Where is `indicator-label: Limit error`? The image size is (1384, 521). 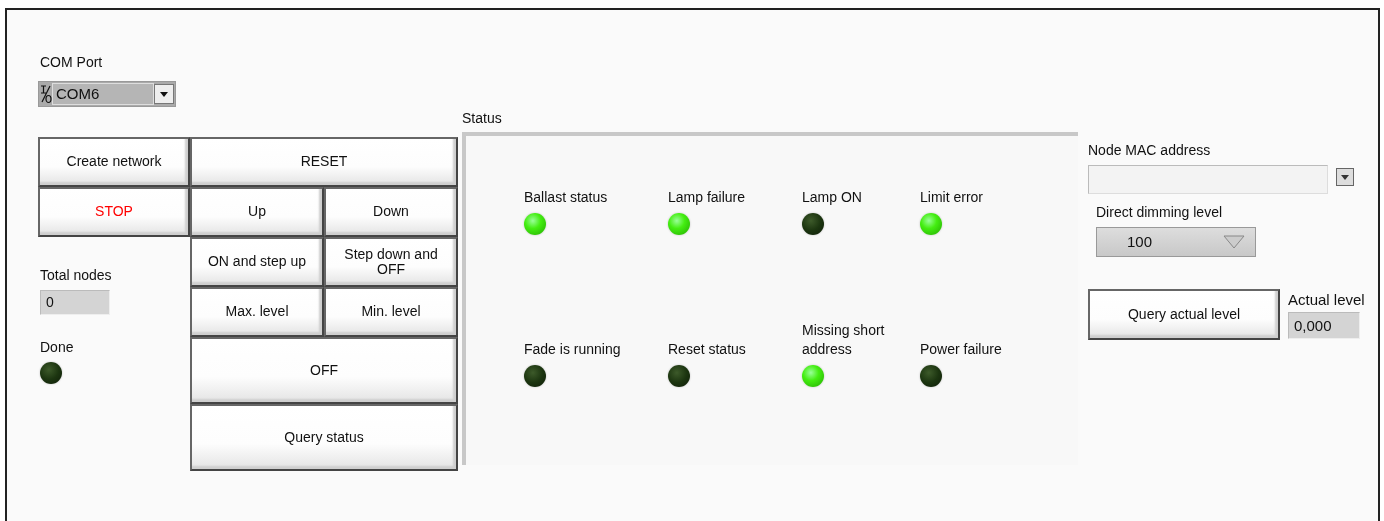 indicator-label: Limit error is located at coordinates (951, 197).